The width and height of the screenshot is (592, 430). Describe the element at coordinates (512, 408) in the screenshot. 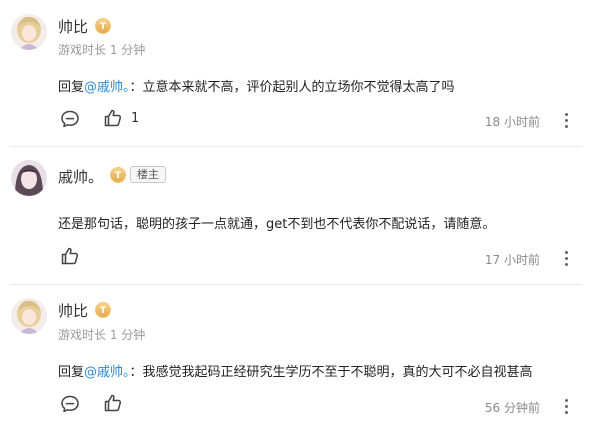

I see `timestamp: 56 分钟前` at that location.